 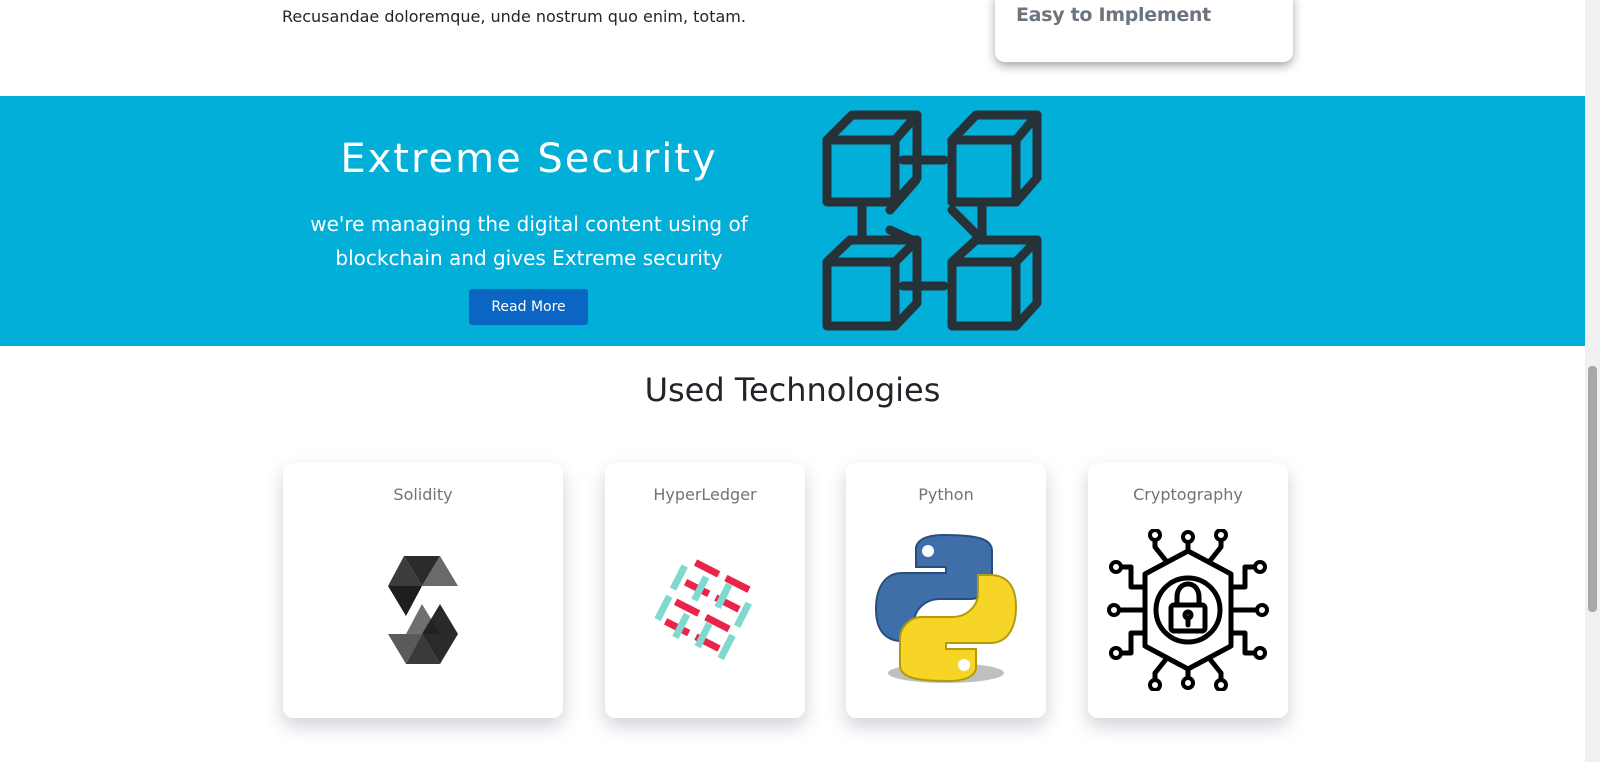 I want to click on security-description-line-2: blockchain and gives Extreme security, so click(x=529, y=258).